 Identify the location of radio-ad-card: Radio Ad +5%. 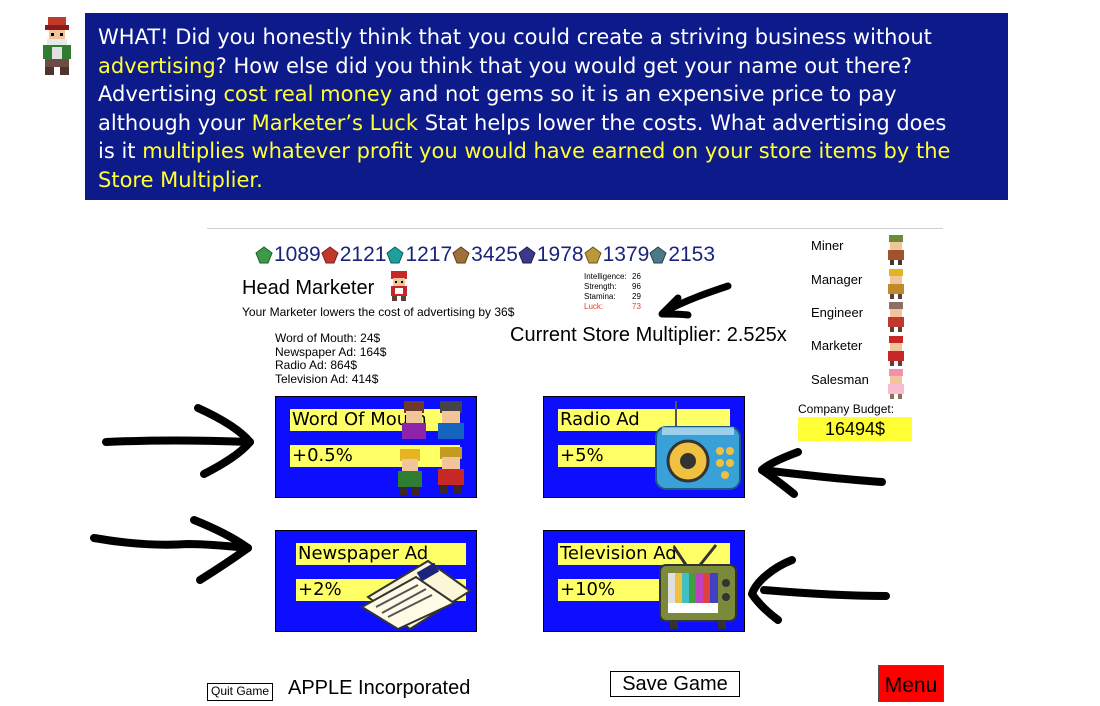
(644, 447).